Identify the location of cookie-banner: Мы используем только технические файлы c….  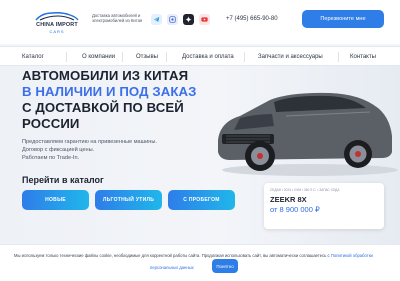
(200, 262).